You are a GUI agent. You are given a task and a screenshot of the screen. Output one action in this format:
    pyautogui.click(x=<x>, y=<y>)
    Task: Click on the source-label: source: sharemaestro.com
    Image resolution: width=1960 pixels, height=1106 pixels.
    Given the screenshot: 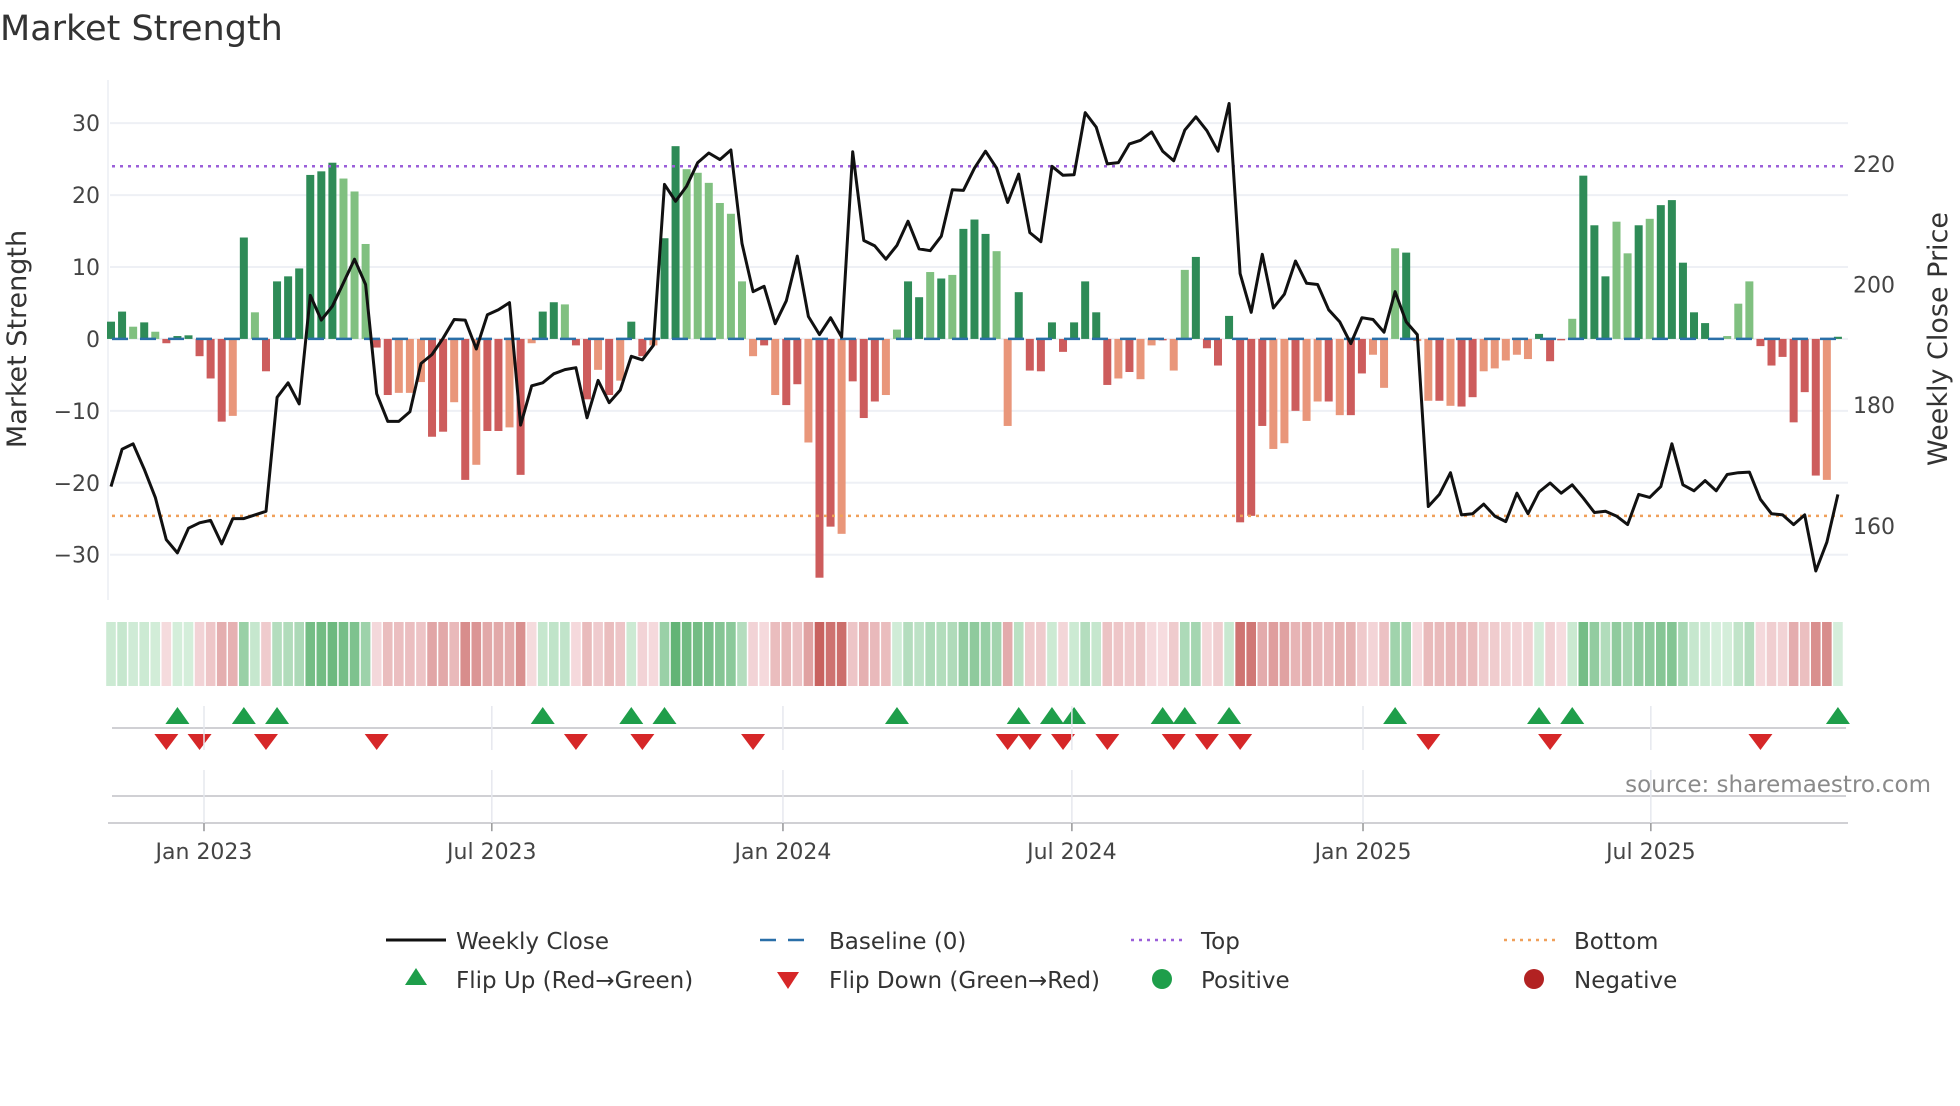 What is the action you would take?
    pyautogui.click(x=1778, y=785)
    